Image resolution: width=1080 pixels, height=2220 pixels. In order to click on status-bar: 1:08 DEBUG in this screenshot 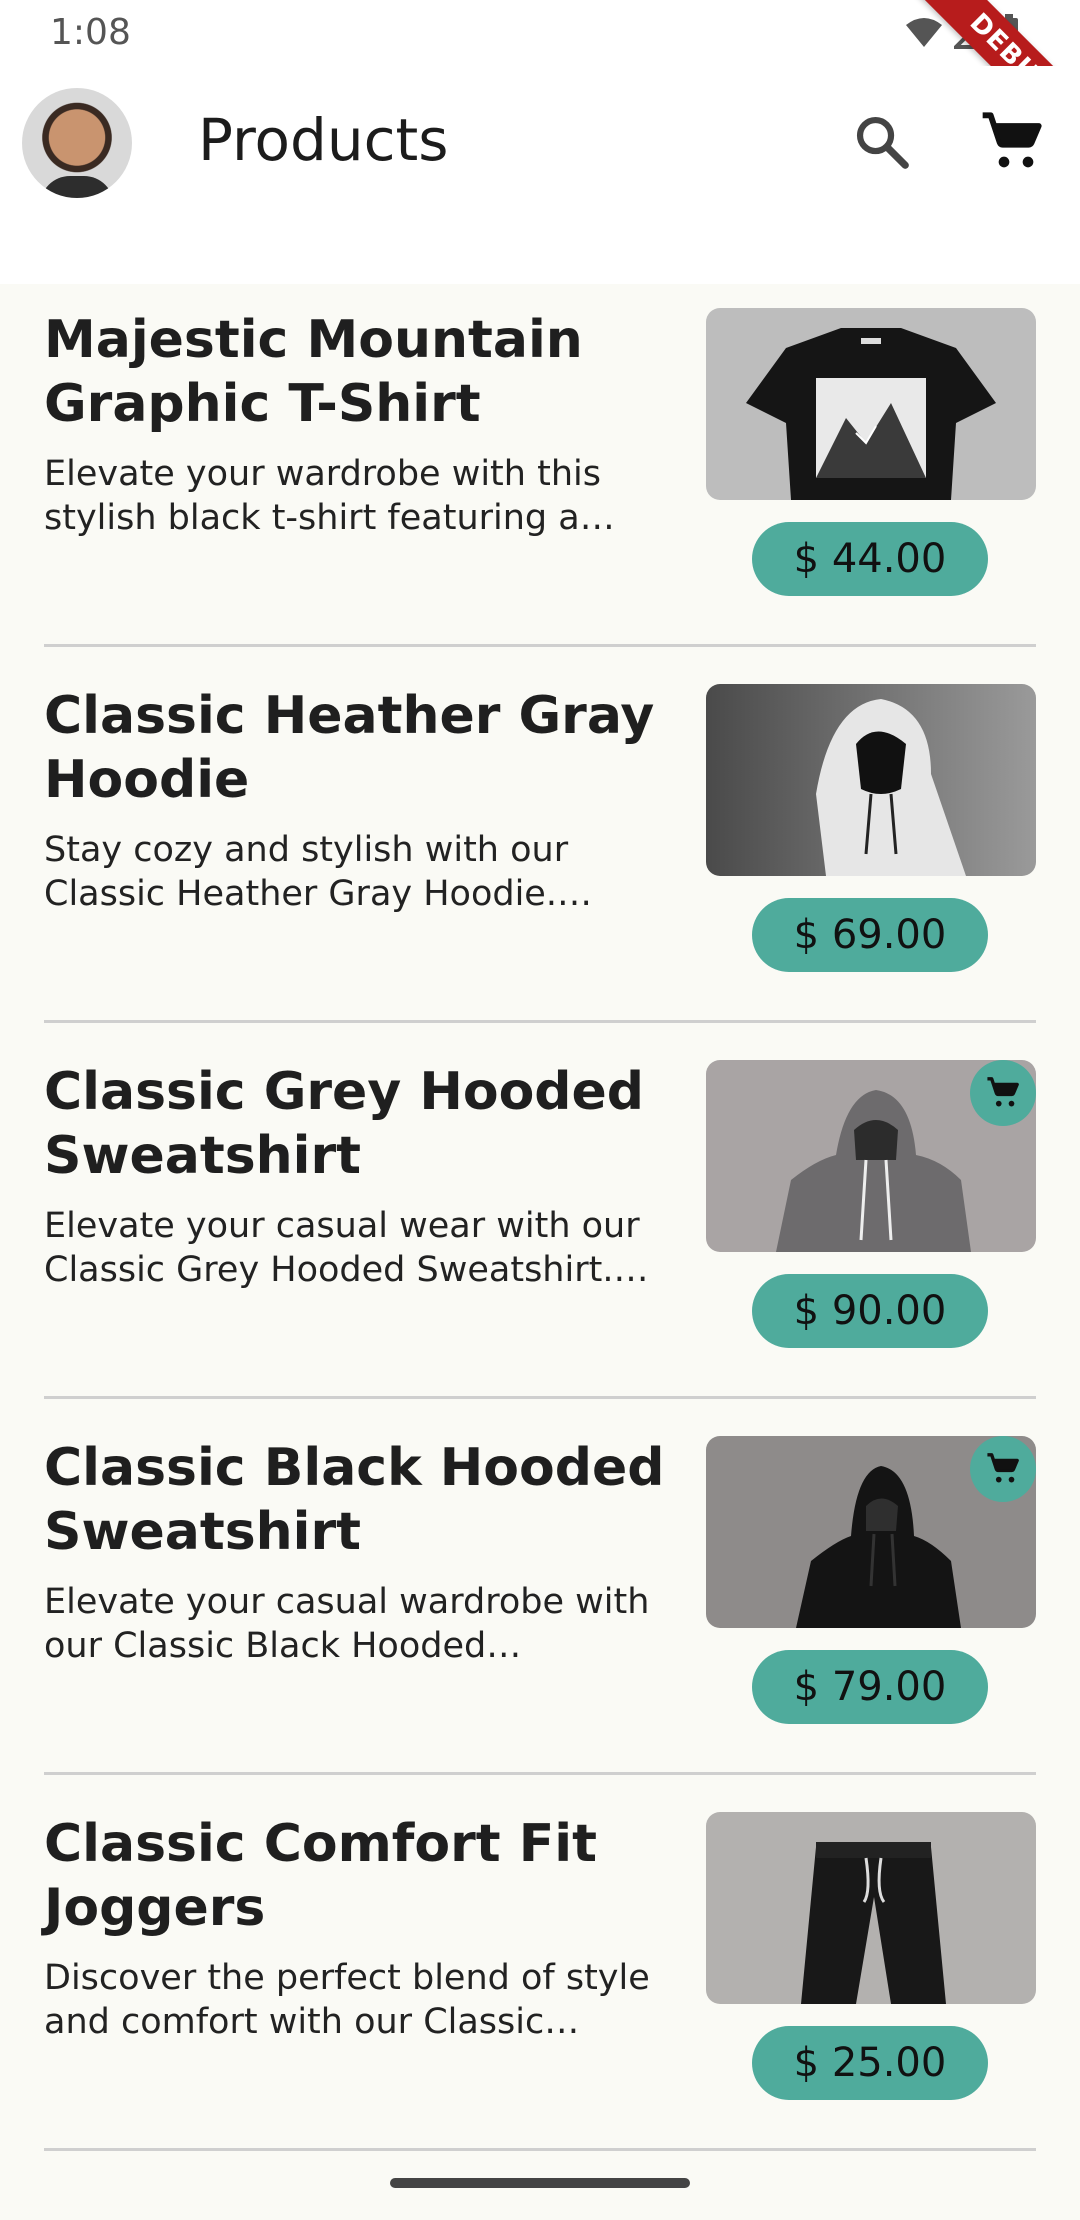, I will do `click(540, 82)`.